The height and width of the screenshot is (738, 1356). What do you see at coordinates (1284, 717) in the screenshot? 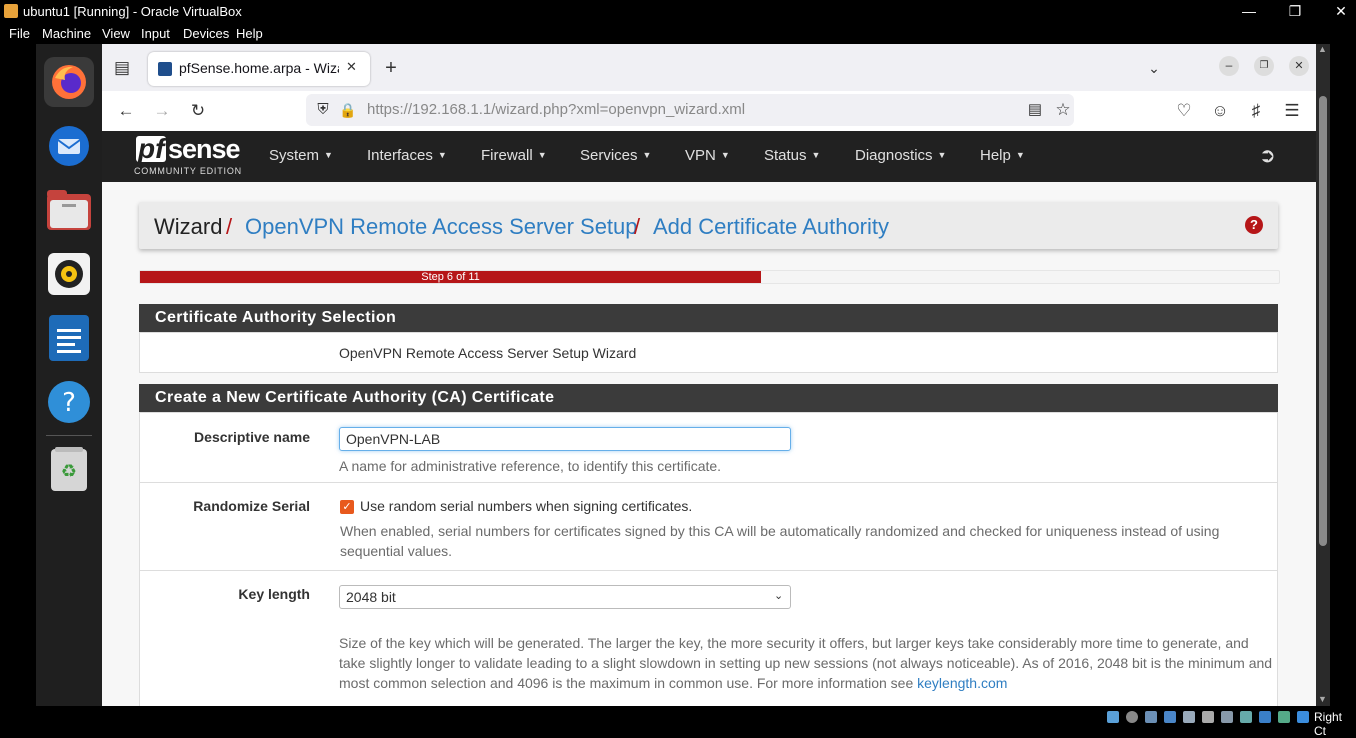
I see `mouse-integration-icon` at bounding box center [1284, 717].